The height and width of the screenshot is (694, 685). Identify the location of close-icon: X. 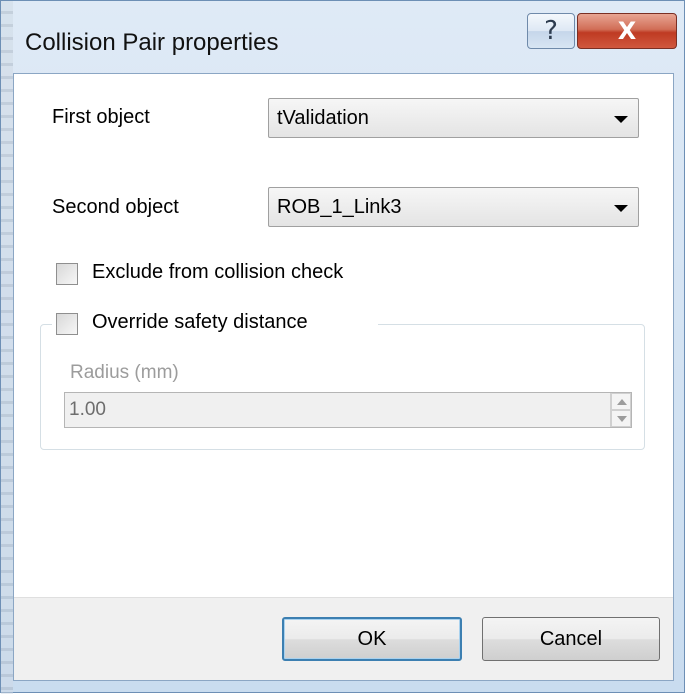
(627, 31).